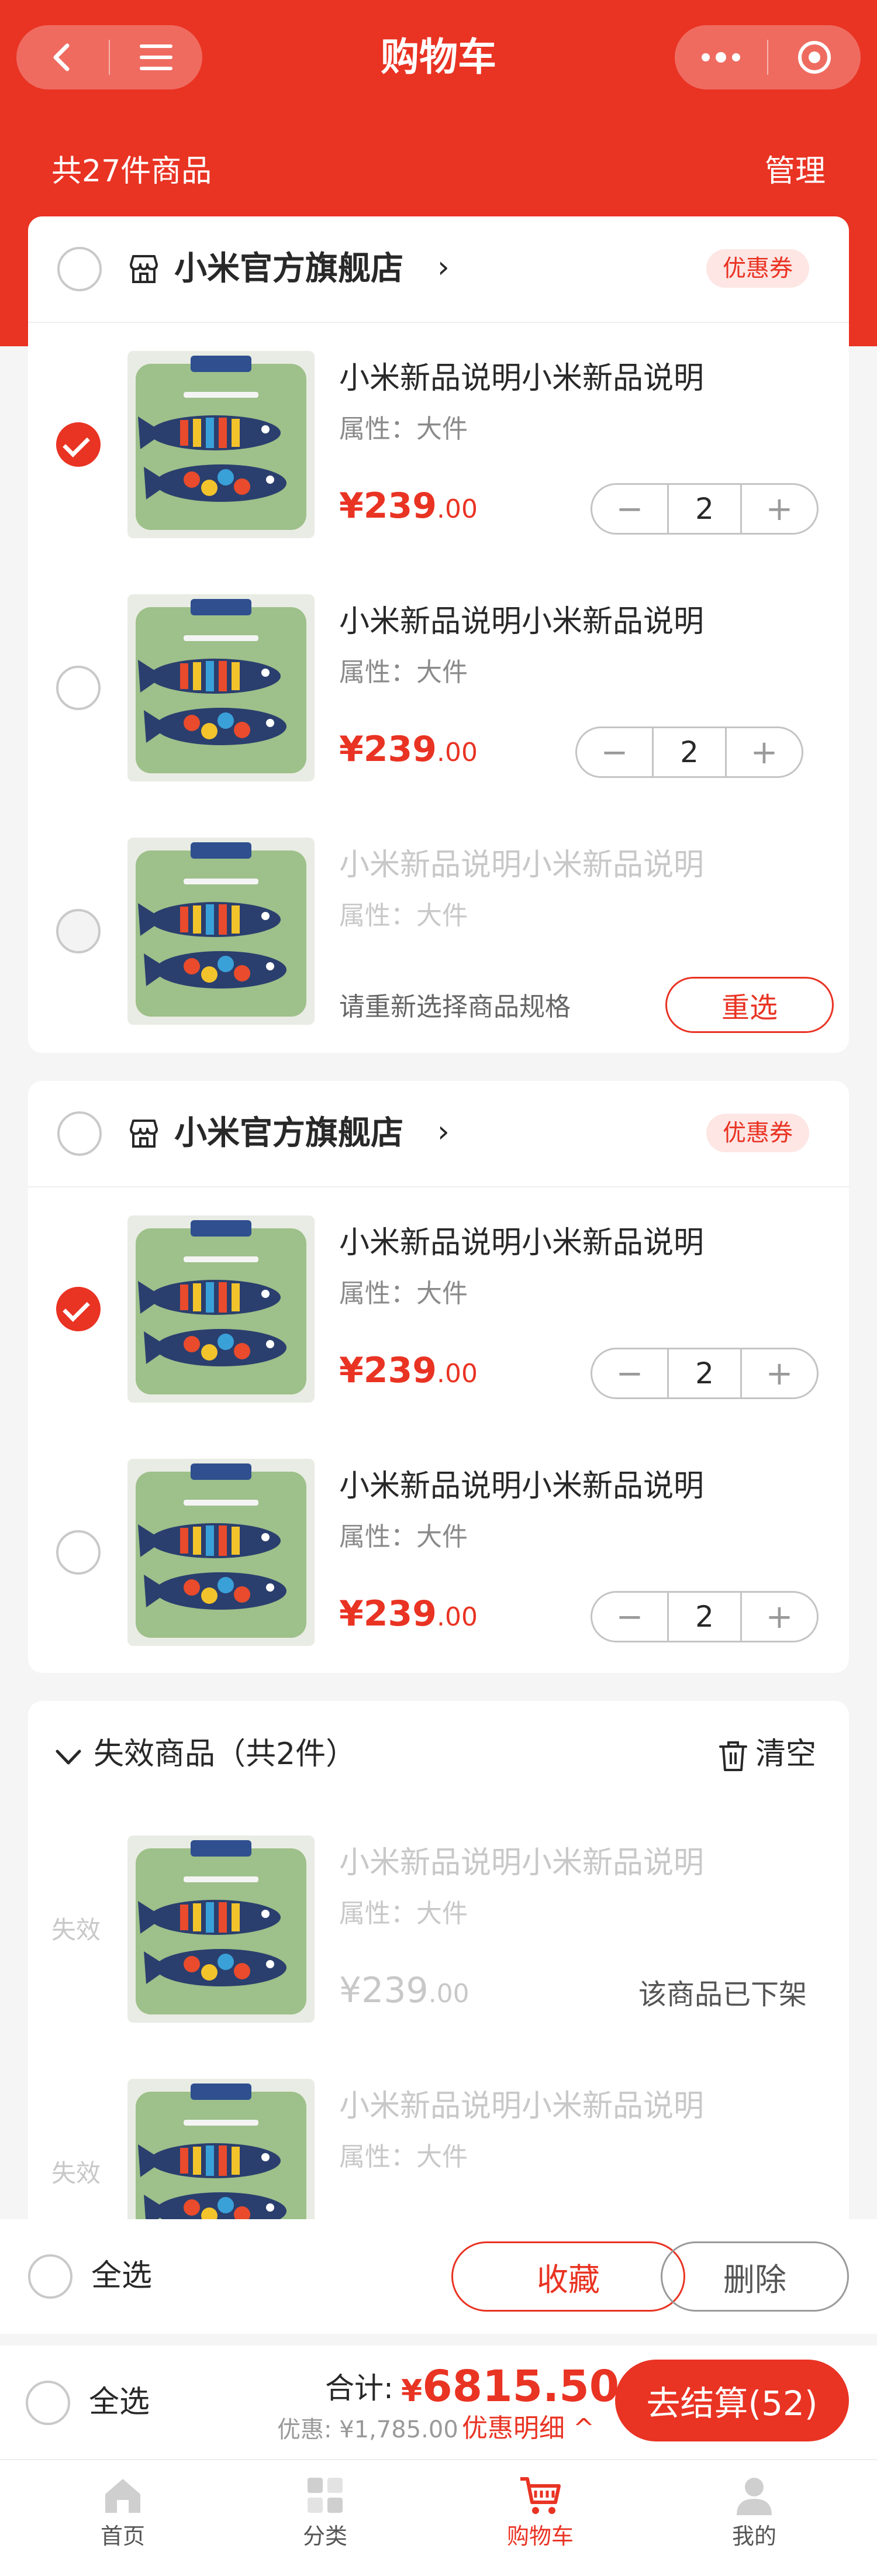 The width and height of the screenshot is (877, 2576). What do you see at coordinates (325, 2495) in the screenshot?
I see `category-icon` at bounding box center [325, 2495].